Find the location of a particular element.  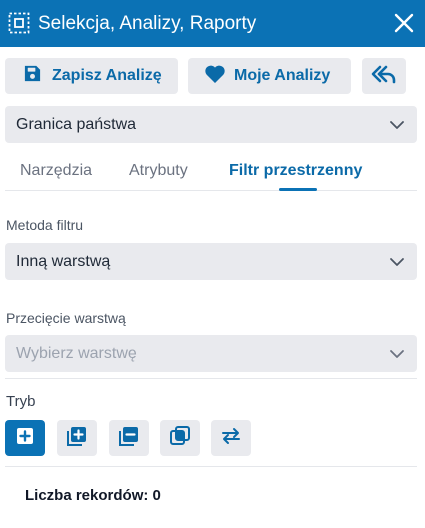

close-icon is located at coordinates (404, 23).